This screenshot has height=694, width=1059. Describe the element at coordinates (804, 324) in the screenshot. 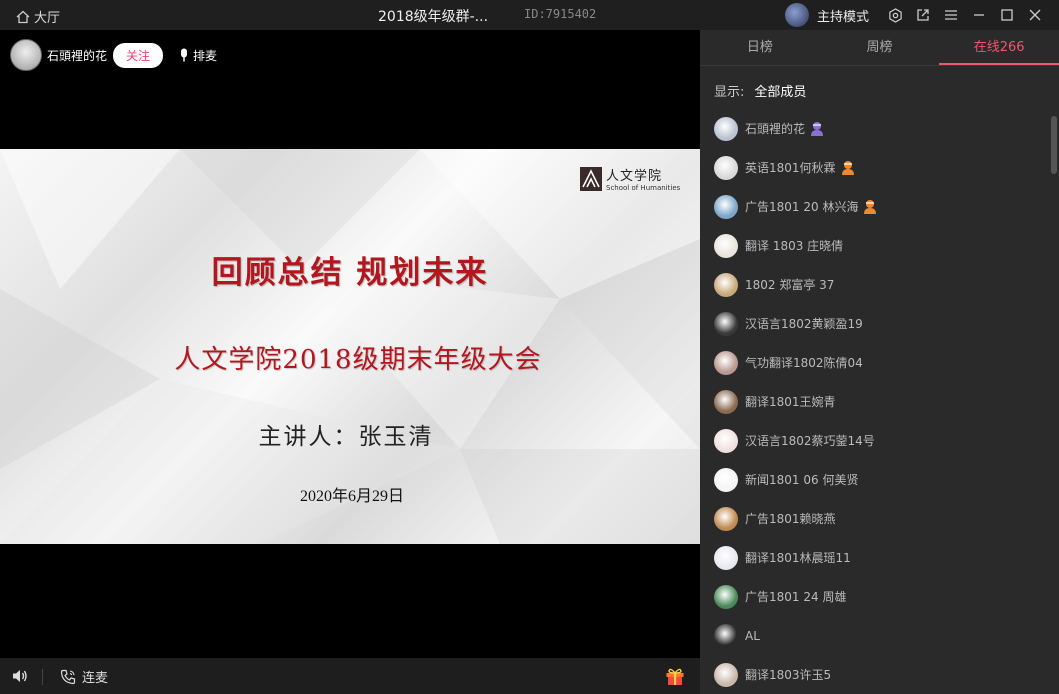

I see `member-name: 汉语言1802黄颖盈19` at that location.